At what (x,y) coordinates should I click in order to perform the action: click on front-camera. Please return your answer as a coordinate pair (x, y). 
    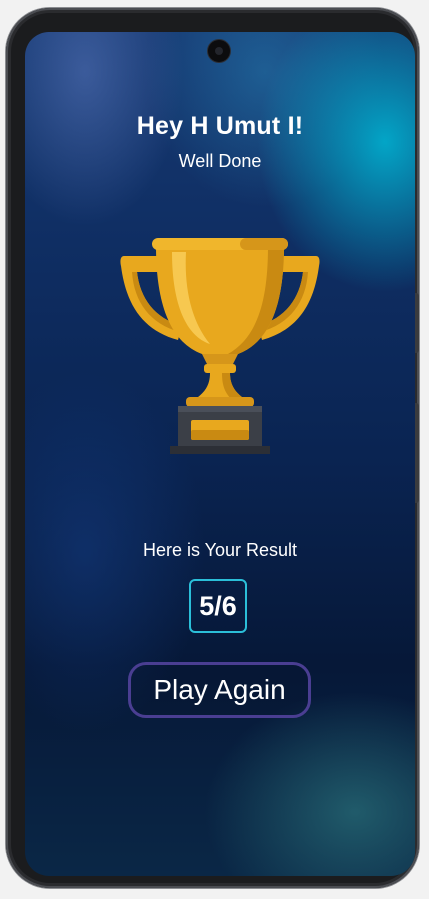
    Looking at the image, I should click on (219, 51).